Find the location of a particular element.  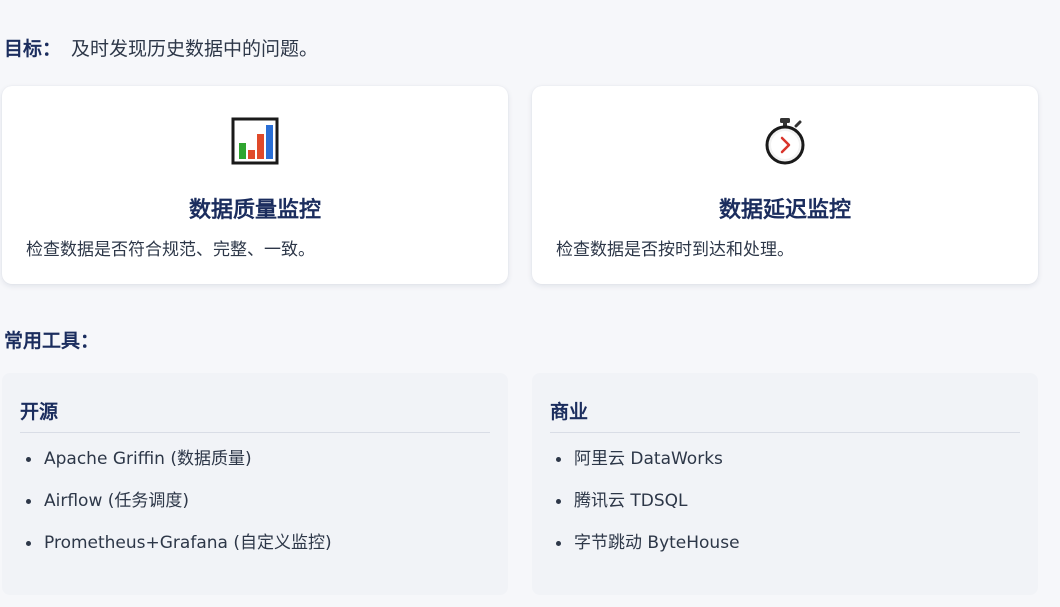

list-item: 腾讯云 TDSQL is located at coordinates (792, 510).